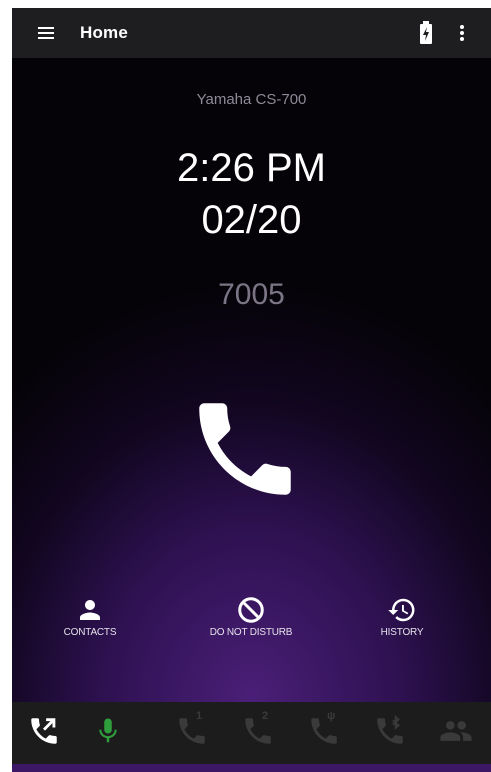 The image size is (491, 772). What do you see at coordinates (44, 731) in the screenshot?
I see `phone-forwarded-icon` at bounding box center [44, 731].